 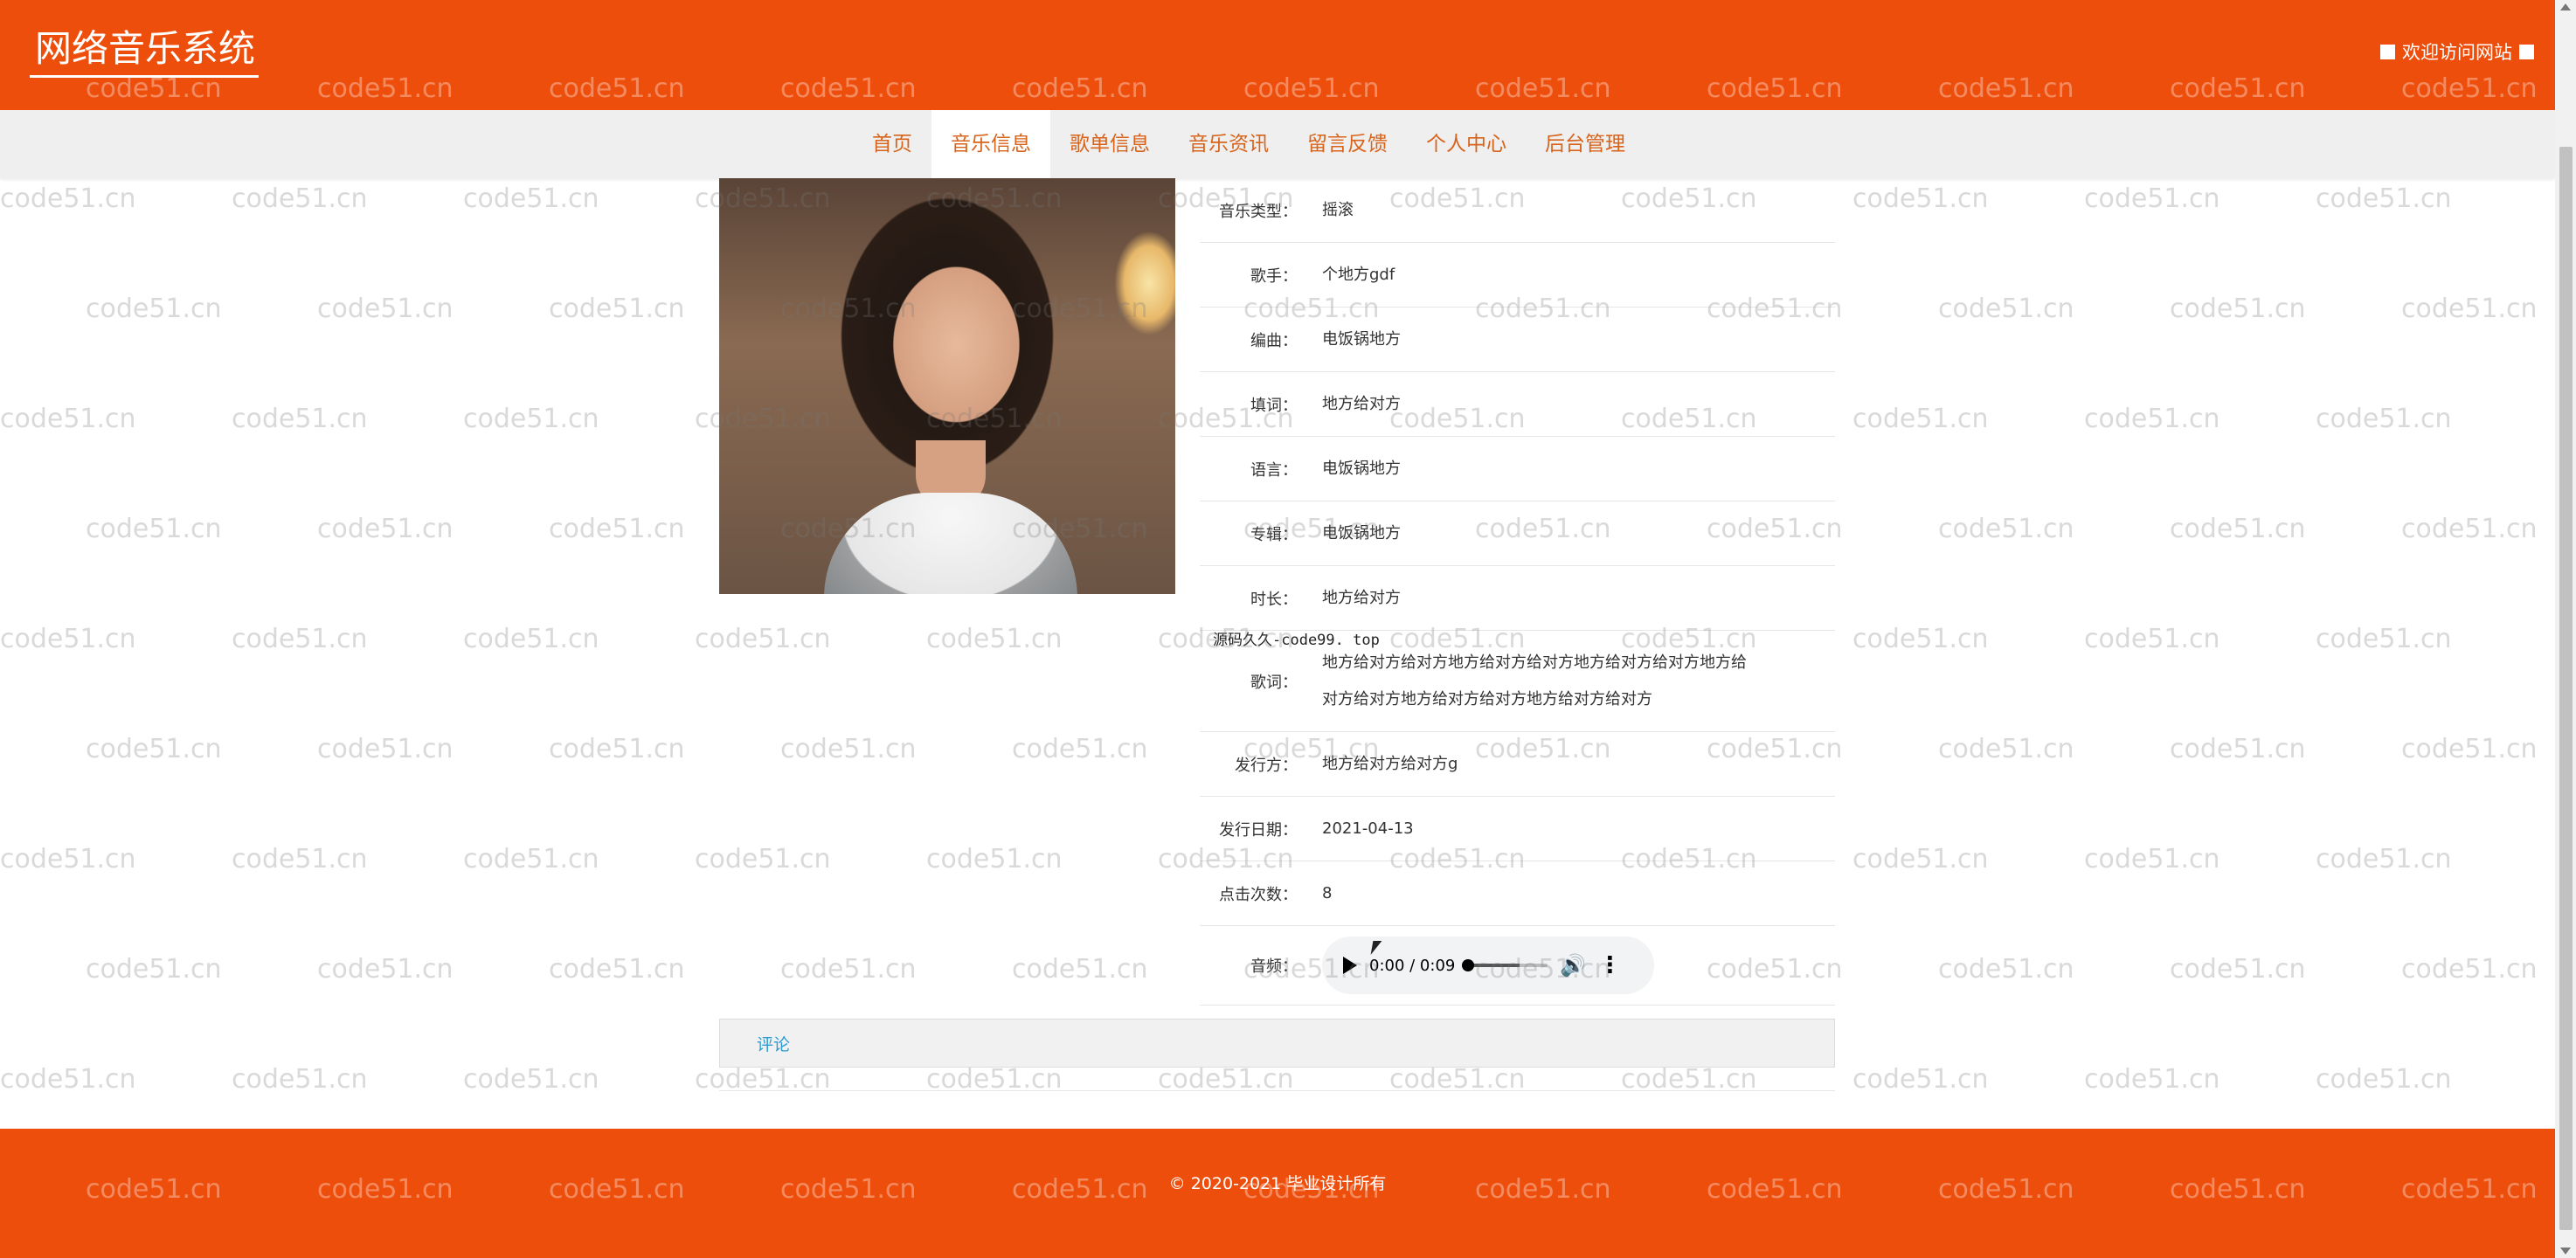 I want to click on detail-row-duration: 时长： 地方给对方, so click(x=1517, y=598).